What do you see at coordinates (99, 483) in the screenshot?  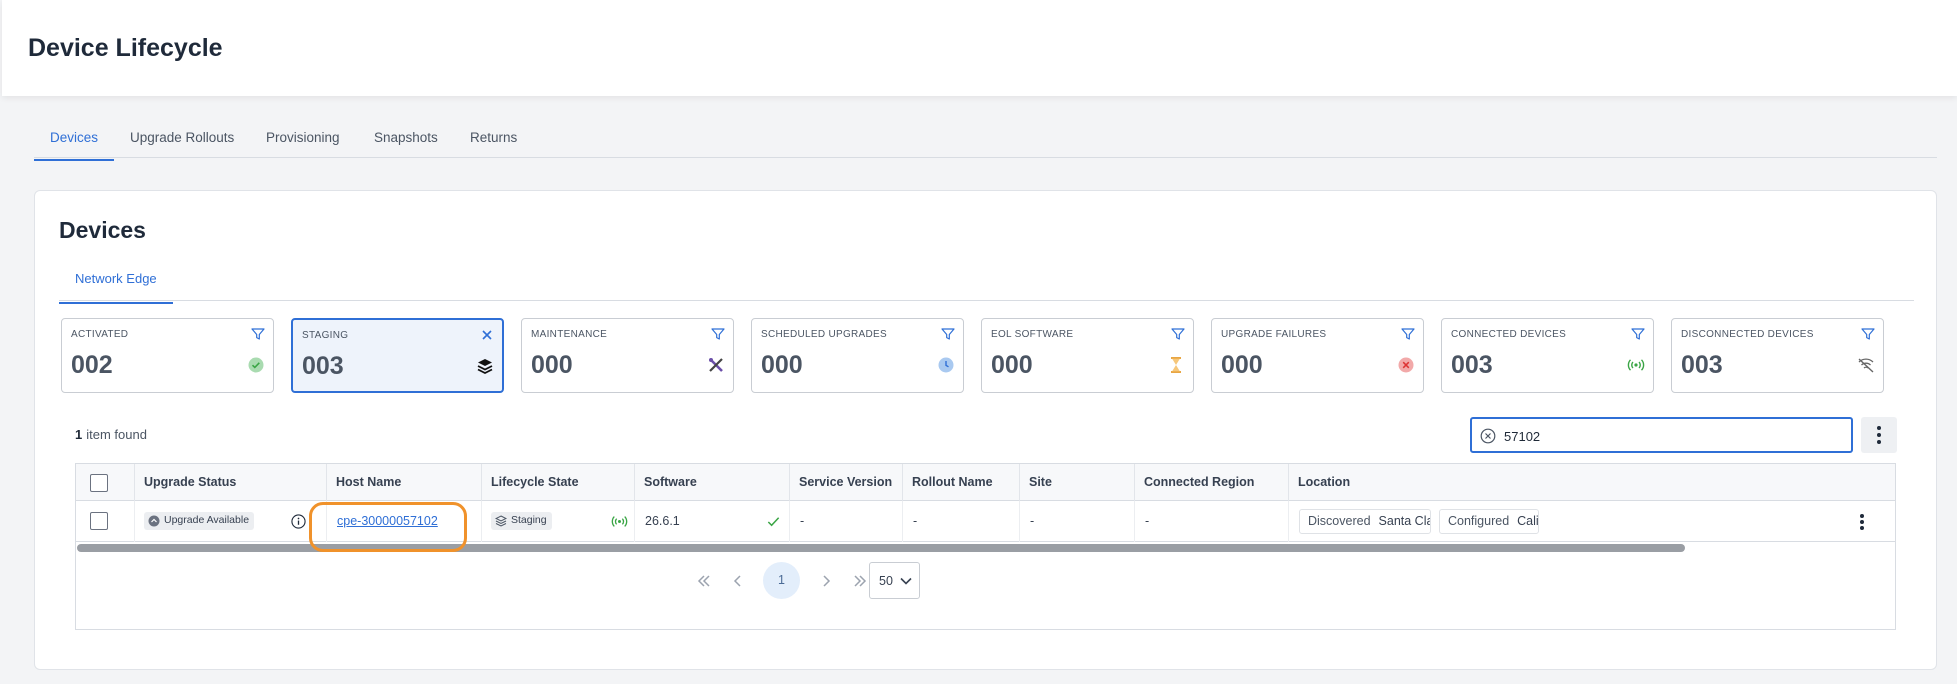 I see `select-all-checkbox` at bounding box center [99, 483].